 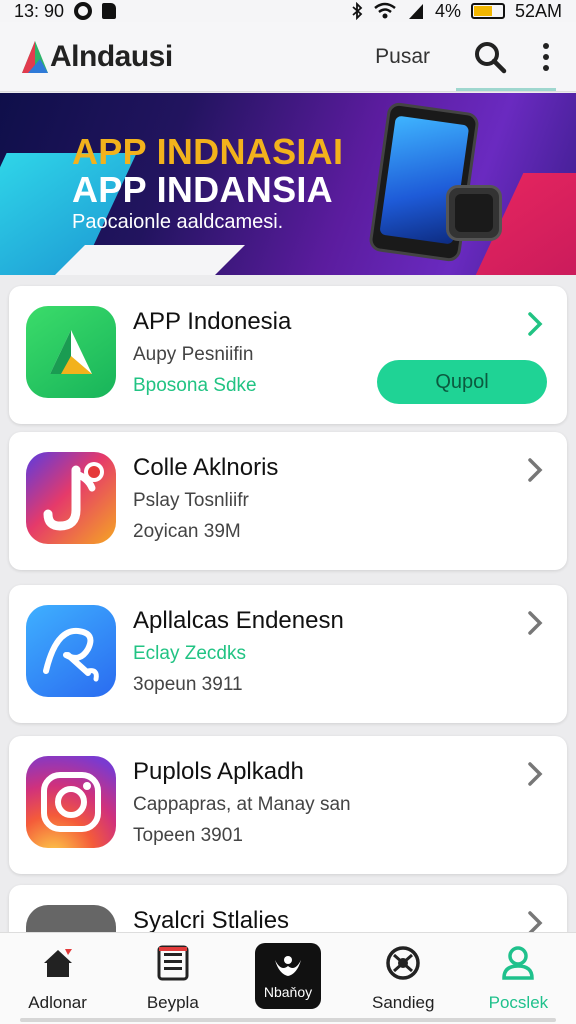 I want to click on center-nav-button: Nbaňoy, so click(x=288, y=976).